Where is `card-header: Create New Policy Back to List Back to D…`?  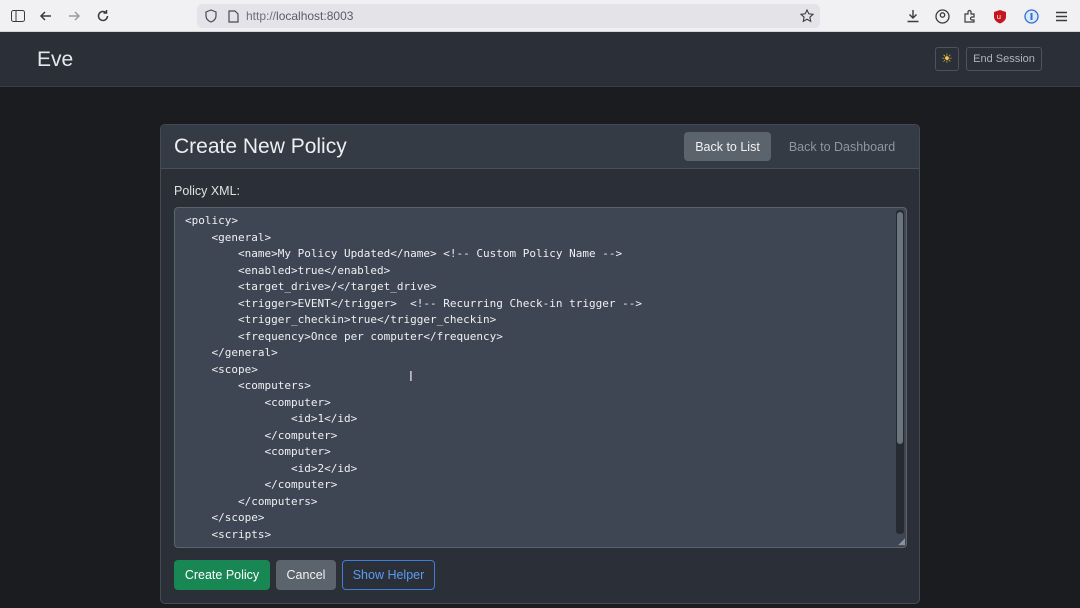
card-header: Create New Policy Back to List Back to D… is located at coordinates (540, 147).